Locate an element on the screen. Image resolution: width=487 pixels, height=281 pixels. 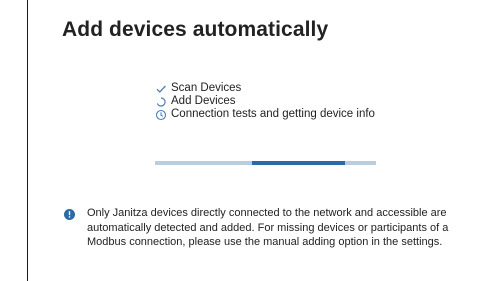
check-icon is located at coordinates (161, 89).